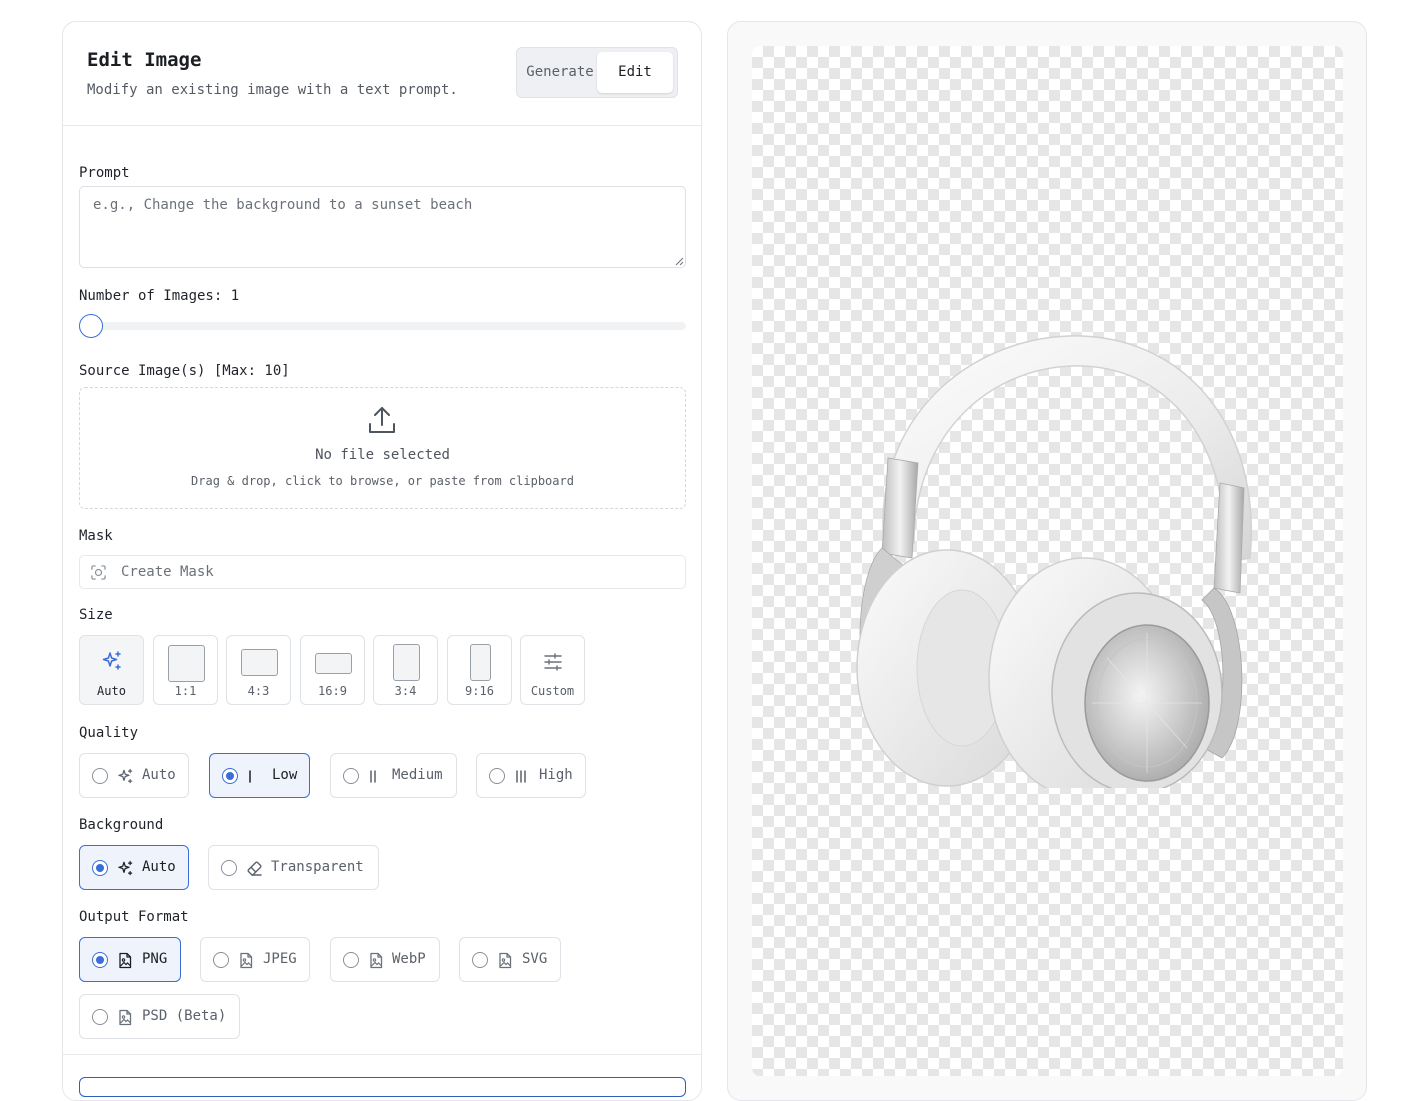 This screenshot has height=1101, width=1407. Describe the element at coordinates (382, 420) in the screenshot. I see `upload-icon` at that location.